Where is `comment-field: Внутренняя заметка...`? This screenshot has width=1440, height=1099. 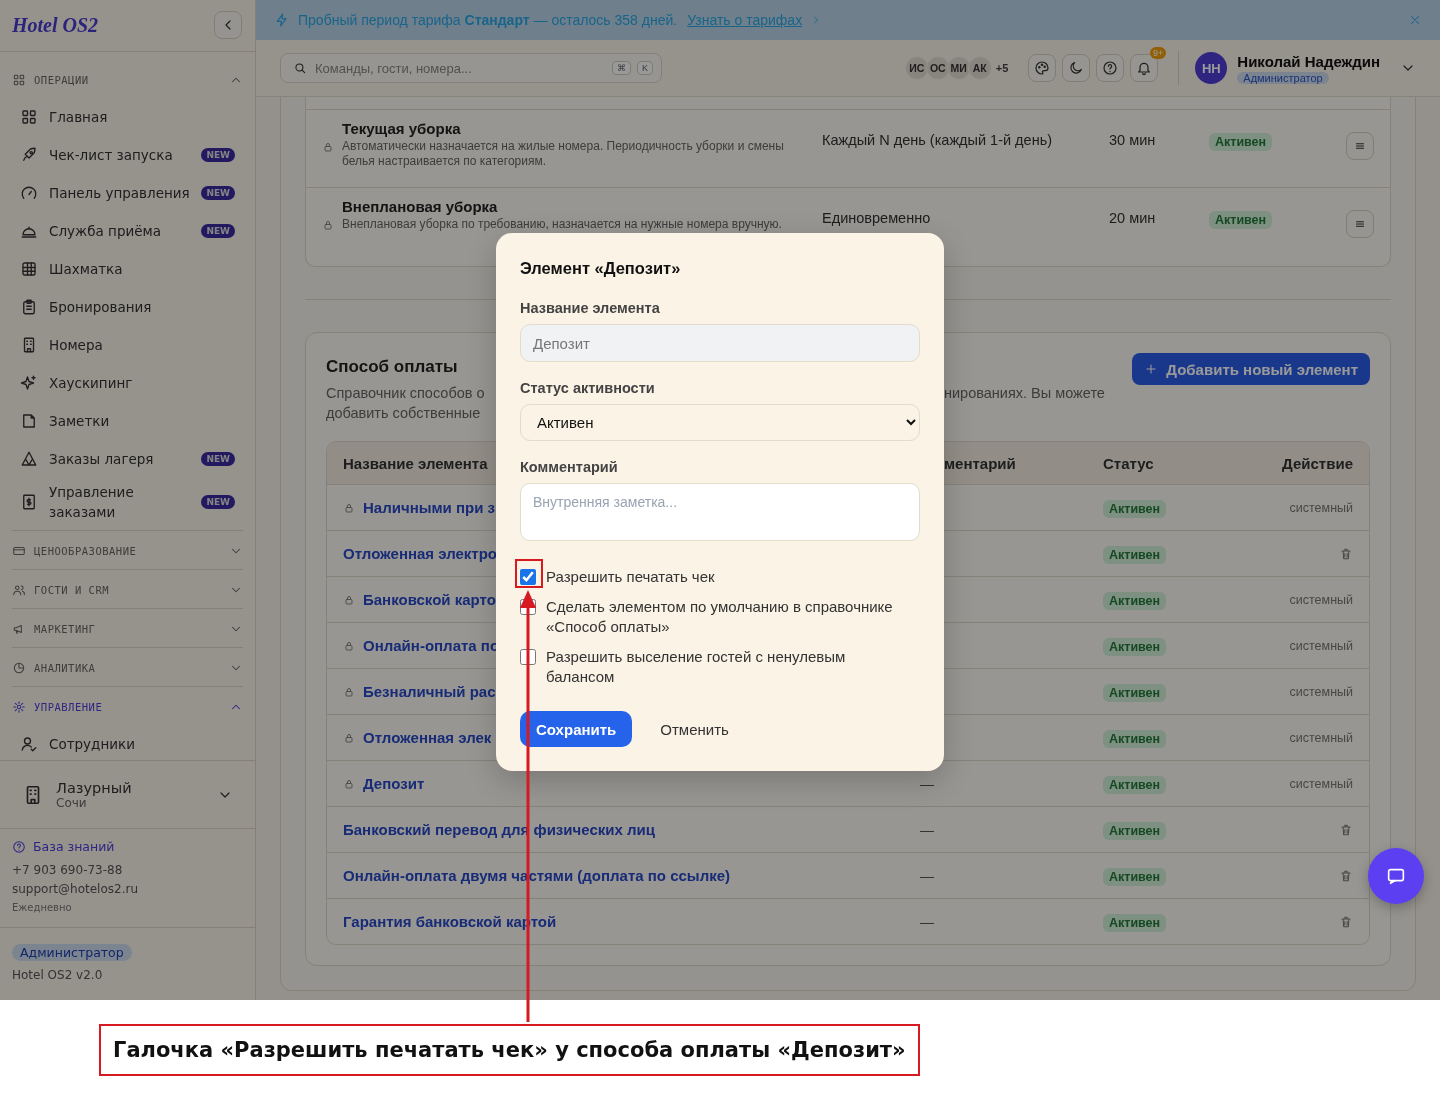
comment-field: Внутренняя заметка... is located at coordinates (720, 512).